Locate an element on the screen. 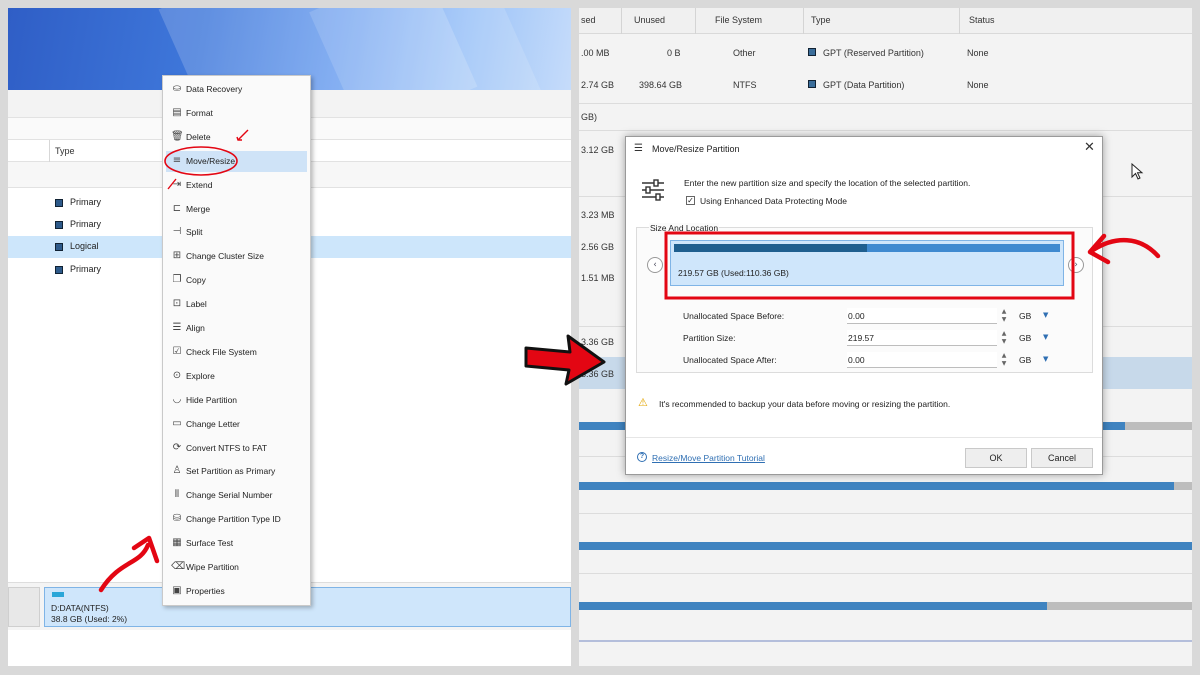 Image resolution: width=1200 pixels, height=675 pixels. menu-item-change-letter: ▭ Change Letter is located at coordinates (236, 424).